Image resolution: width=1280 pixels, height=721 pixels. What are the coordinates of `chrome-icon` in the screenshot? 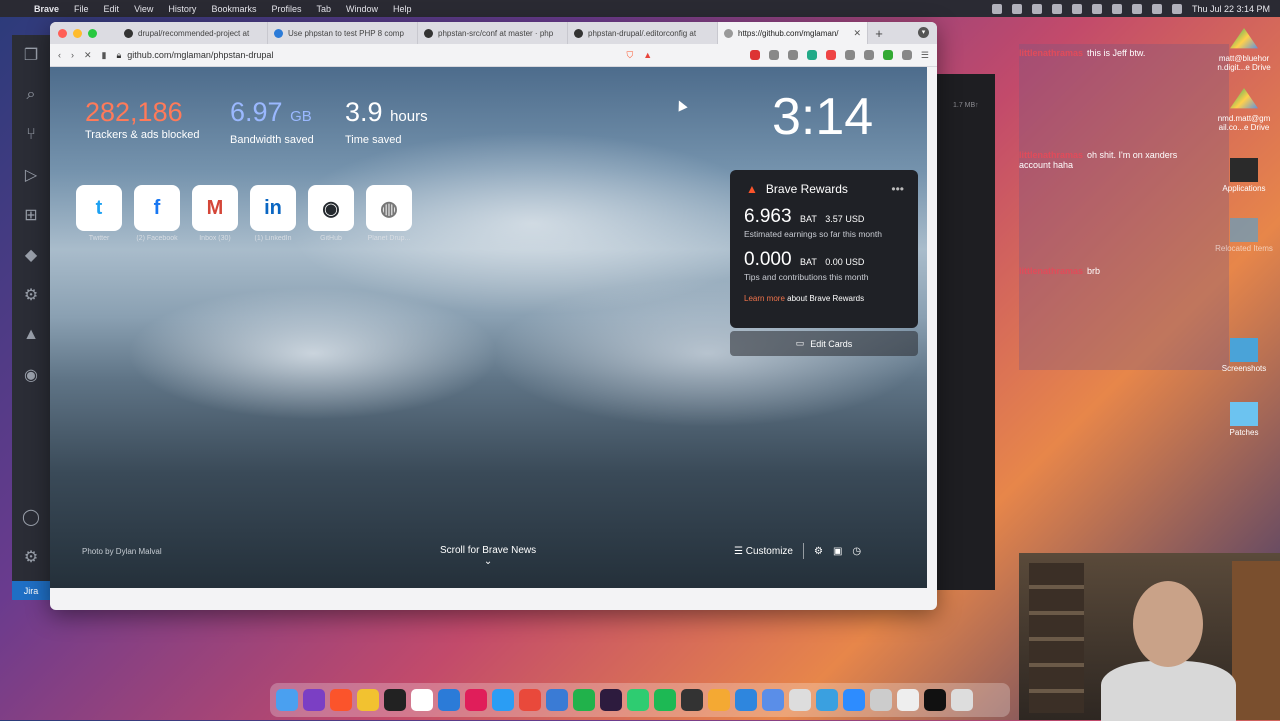 It's located at (368, 700).